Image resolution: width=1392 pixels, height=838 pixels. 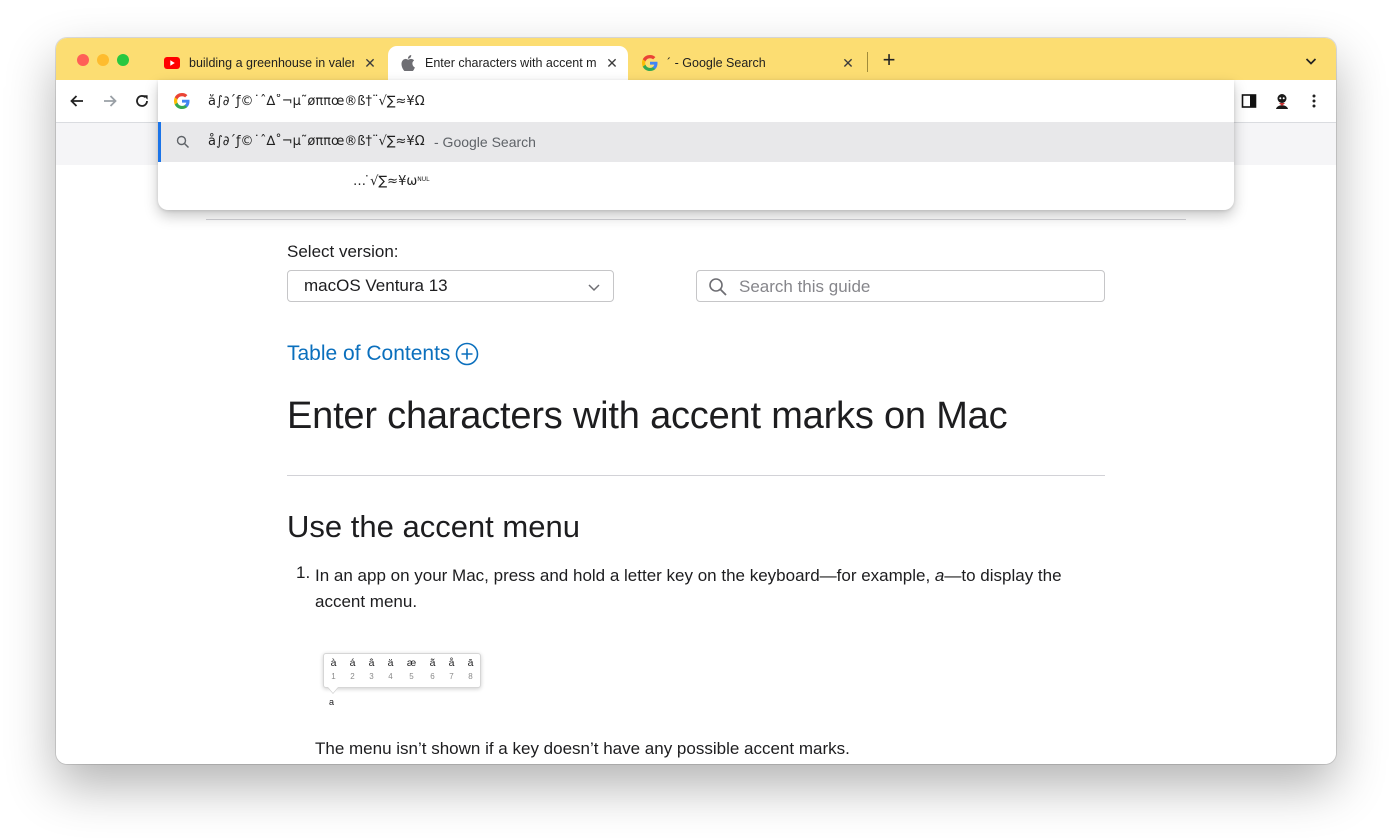 What do you see at coordinates (371, 669) in the screenshot?
I see `accent-option: â3` at bounding box center [371, 669].